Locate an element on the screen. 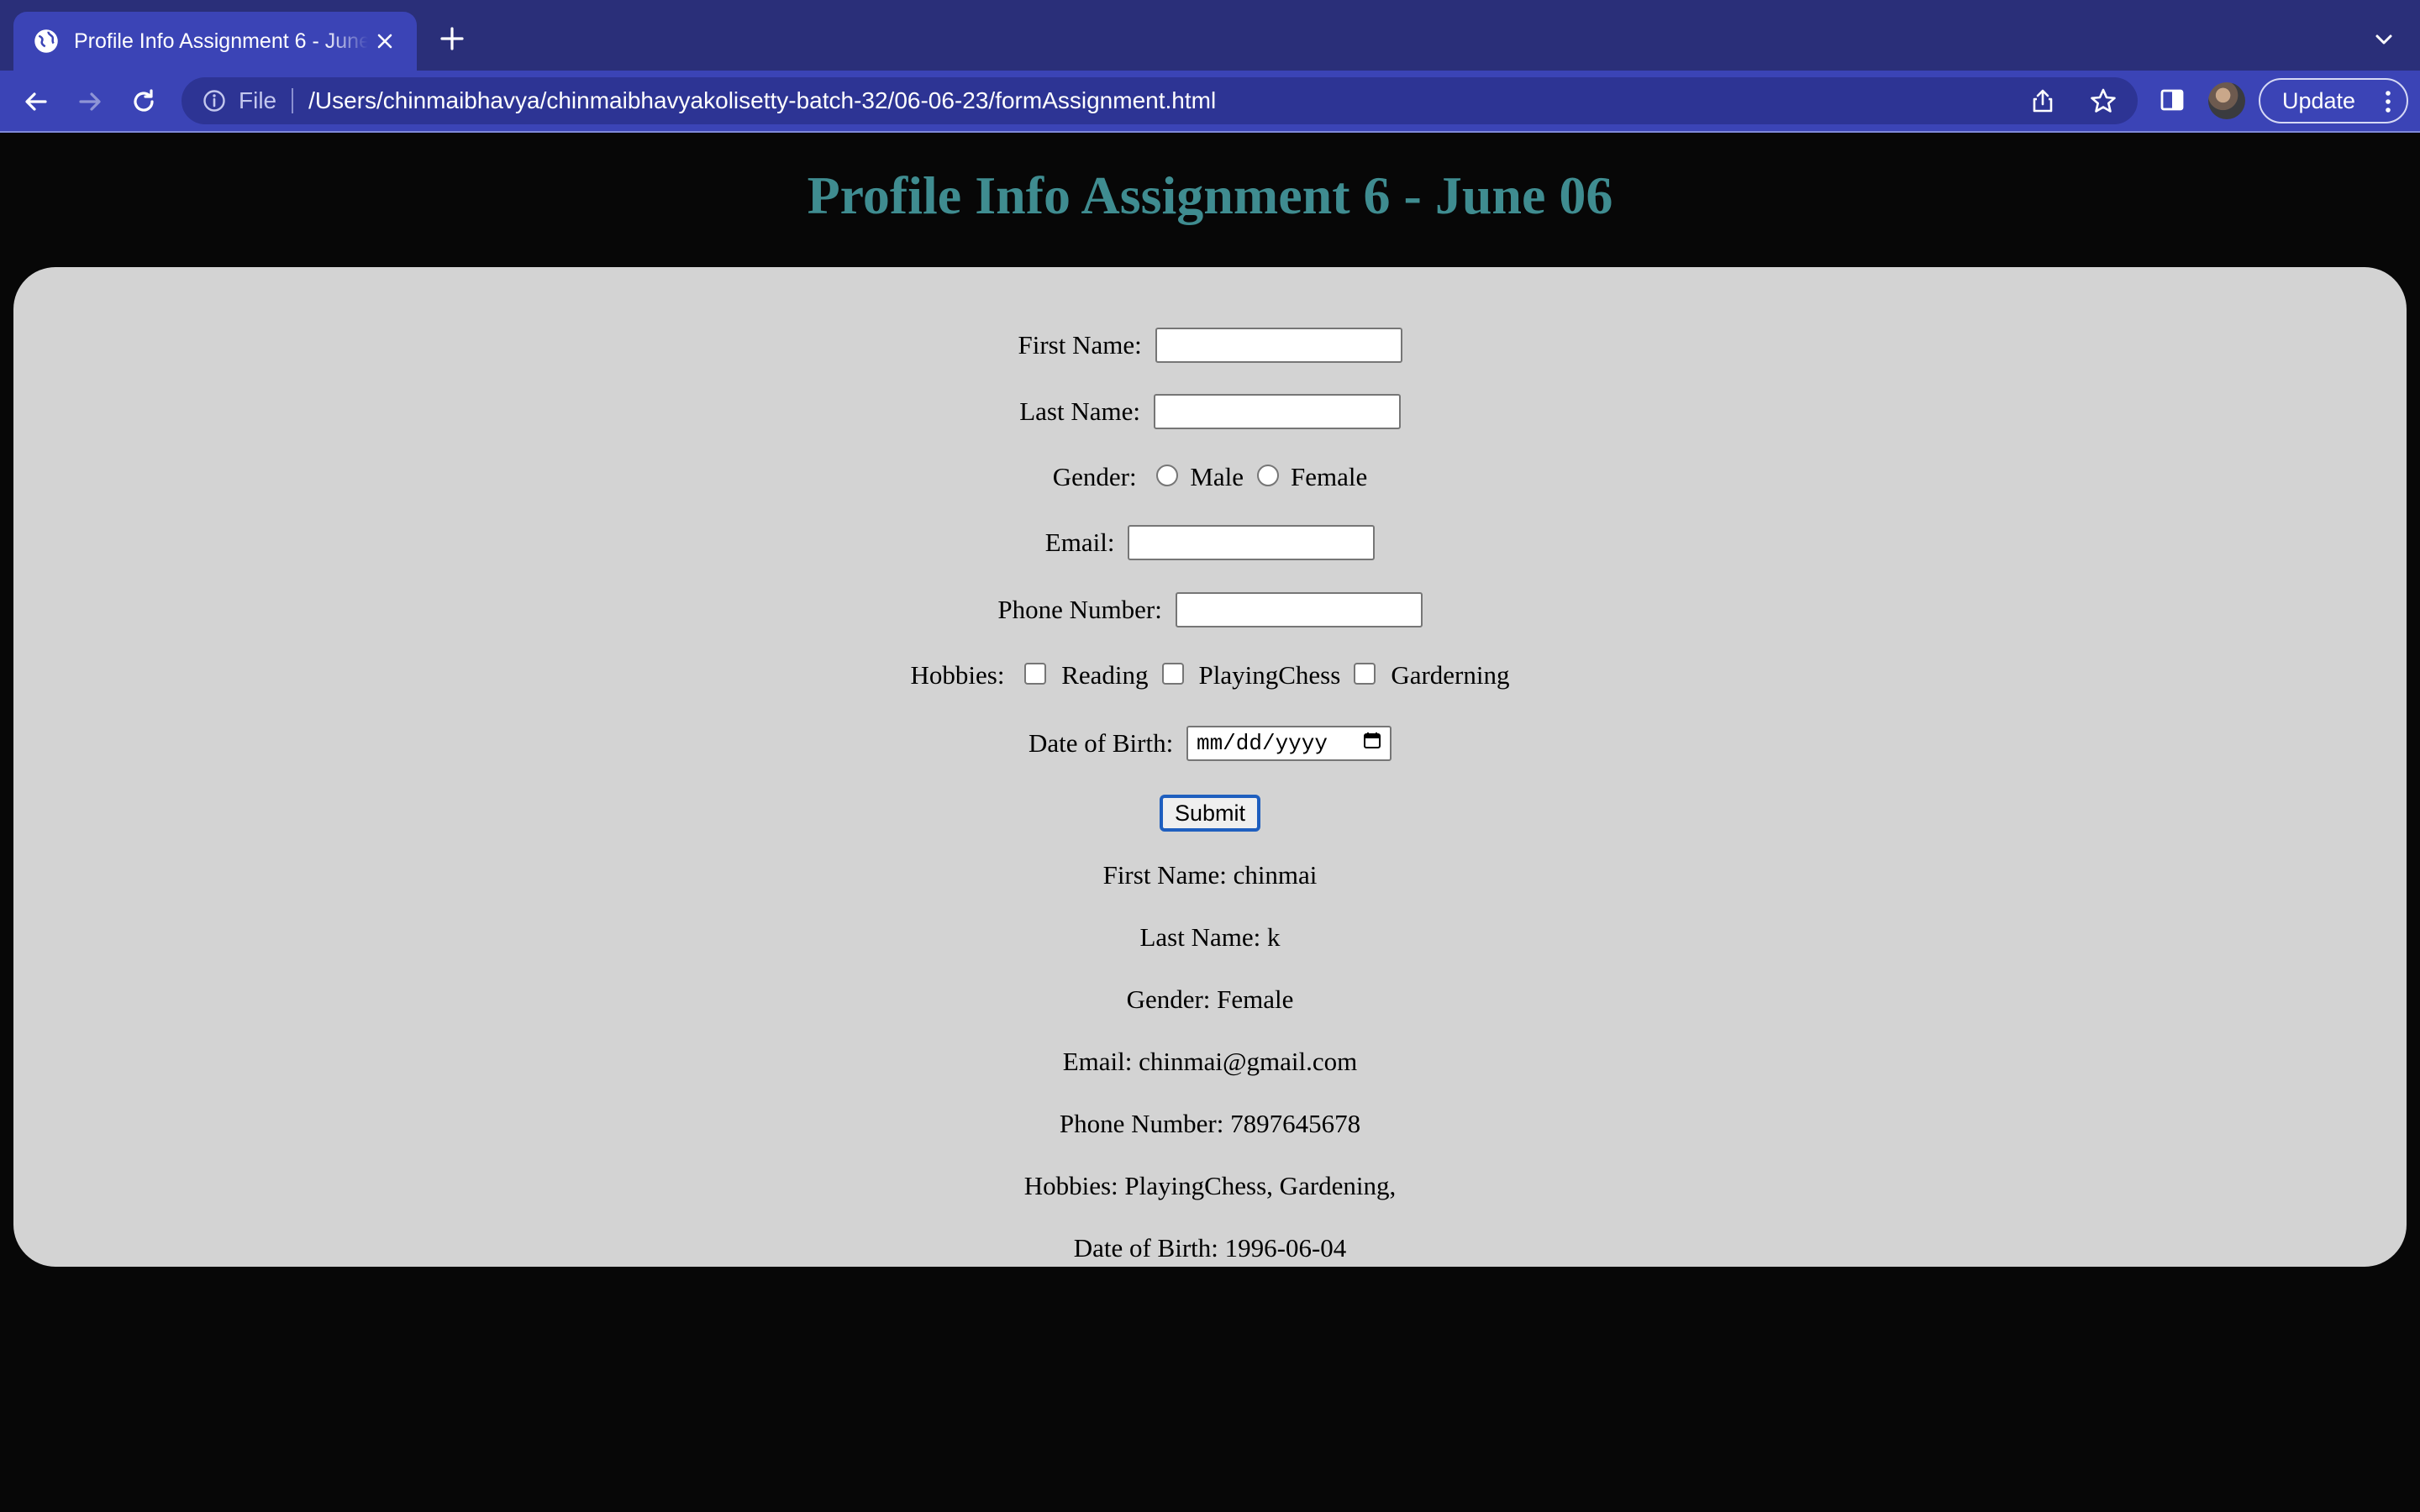 This screenshot has height=1512, width=2420. first-name-row: First Name: is located at coordinates (1210, 345).